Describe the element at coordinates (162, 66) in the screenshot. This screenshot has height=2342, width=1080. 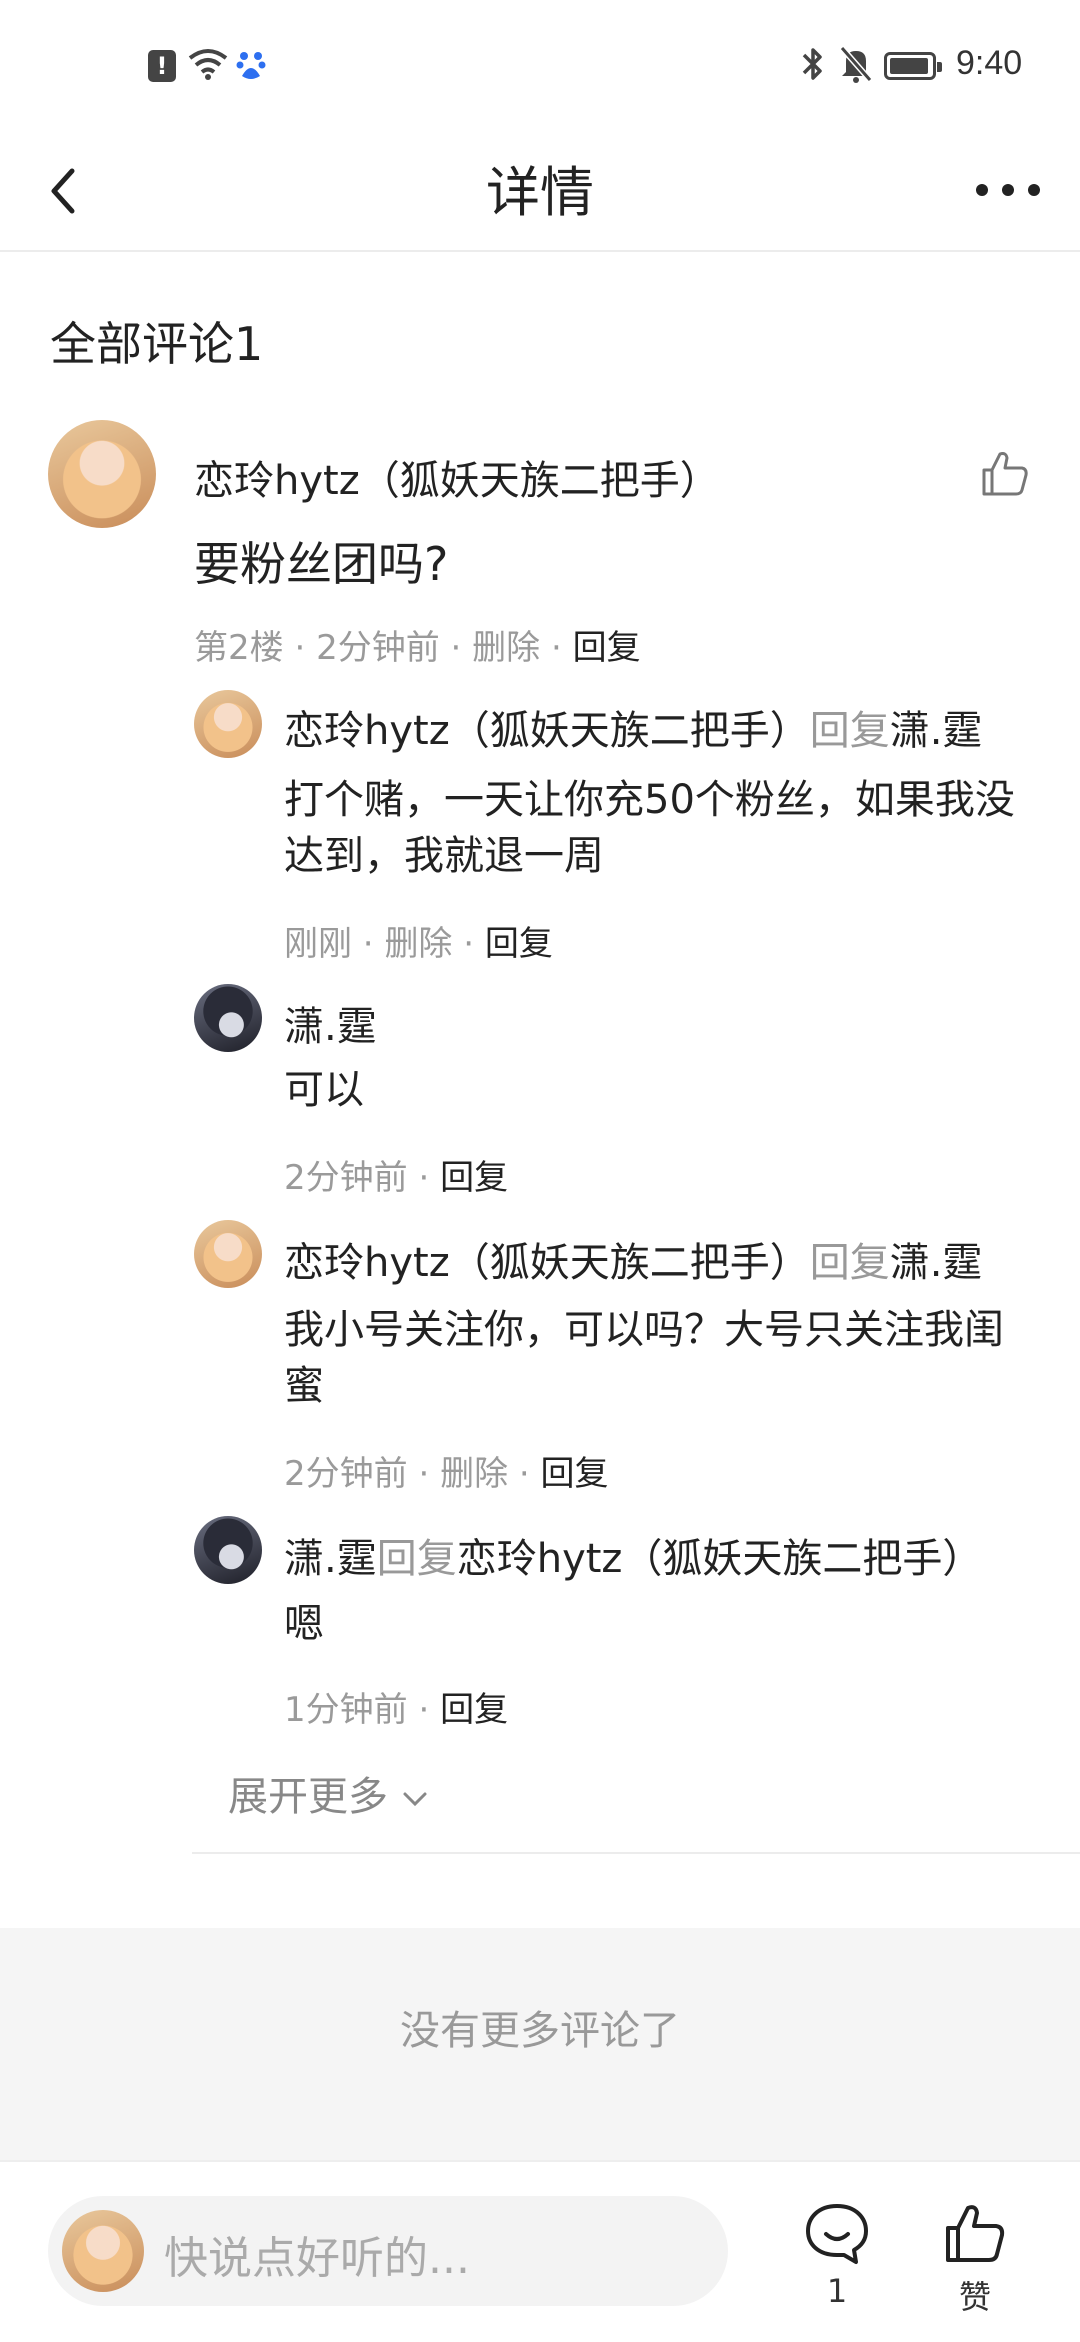
I see `alert-icon: !` at that location.